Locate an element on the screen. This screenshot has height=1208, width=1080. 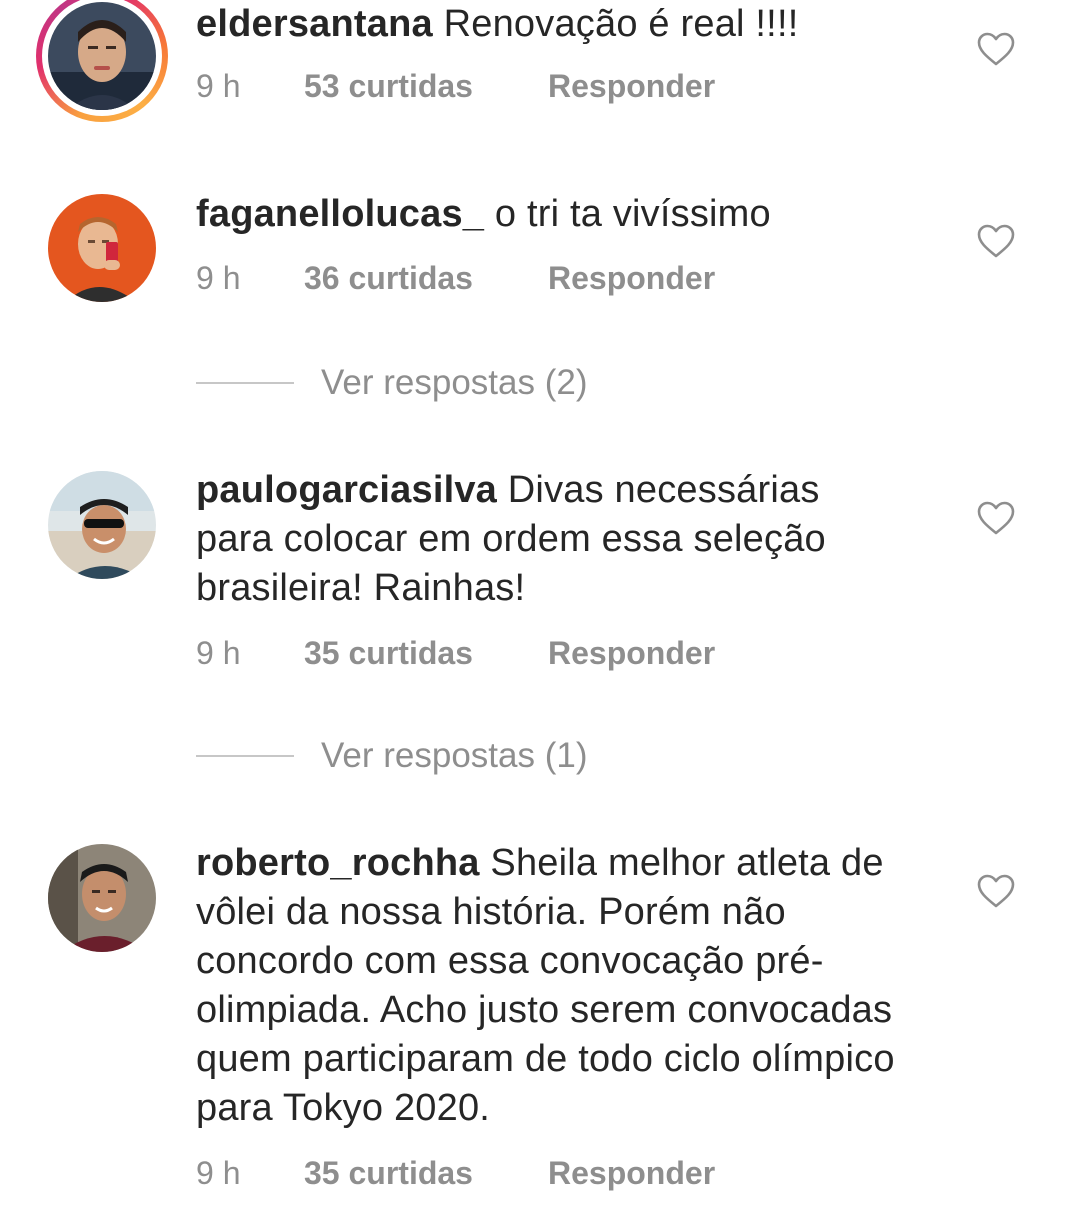
heart-outline-icon is located at coordinates (996, 891).